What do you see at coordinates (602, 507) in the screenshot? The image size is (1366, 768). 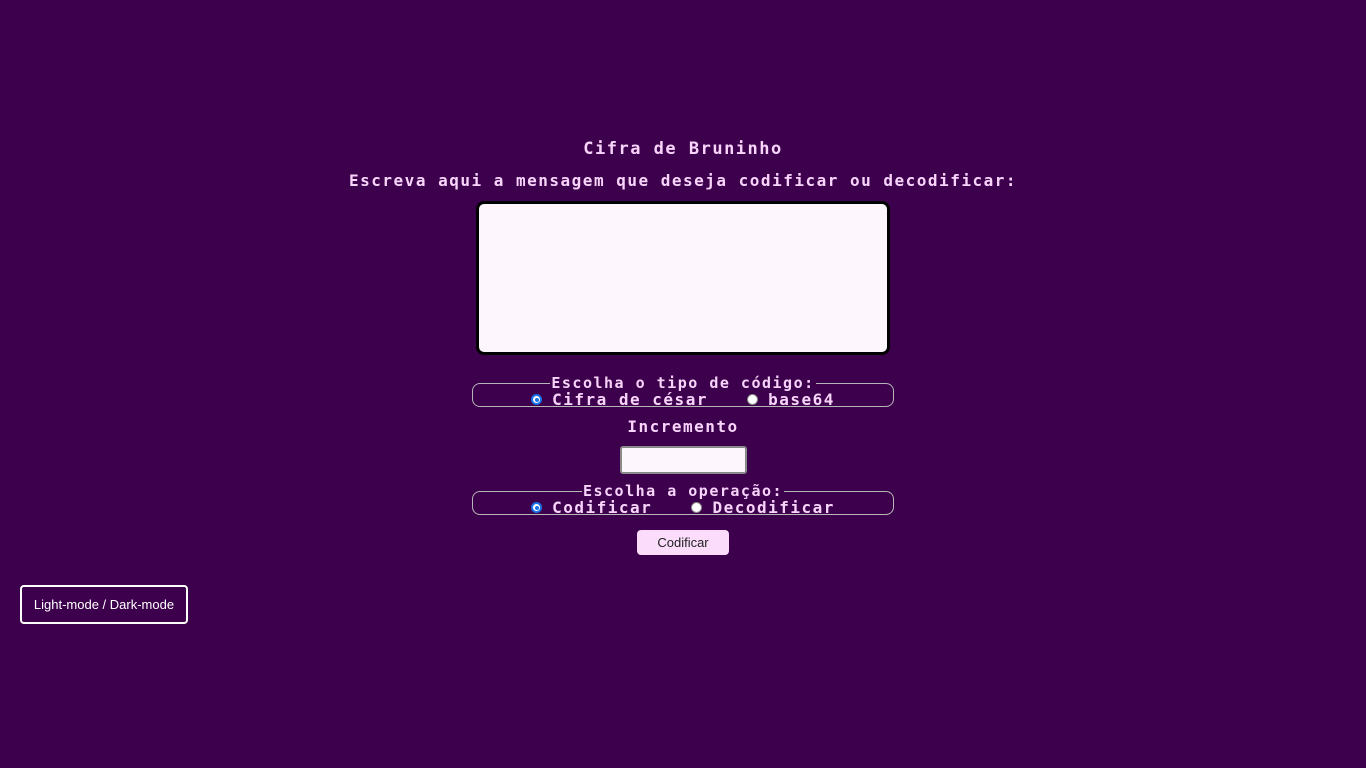 I see `encode-label: Codificar` at bounding box center [602, 507].